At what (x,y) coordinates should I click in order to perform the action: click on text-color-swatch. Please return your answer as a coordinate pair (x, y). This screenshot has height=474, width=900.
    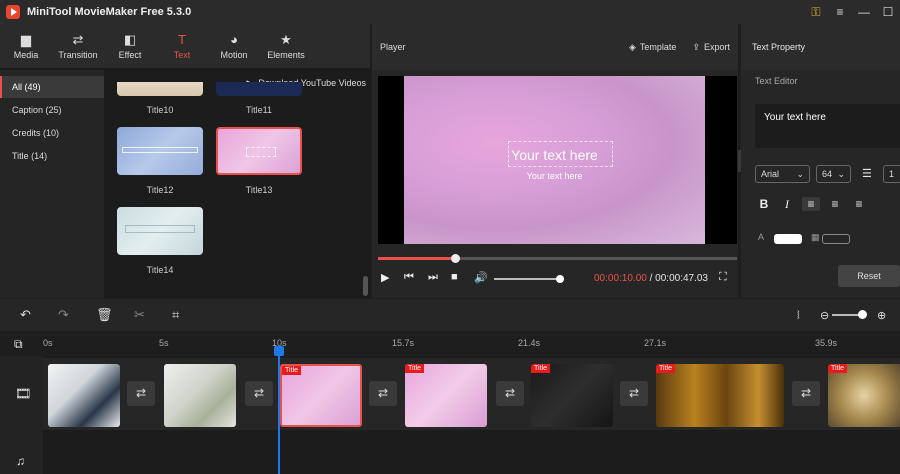
    Looking at the image, I should click on (788, 239).